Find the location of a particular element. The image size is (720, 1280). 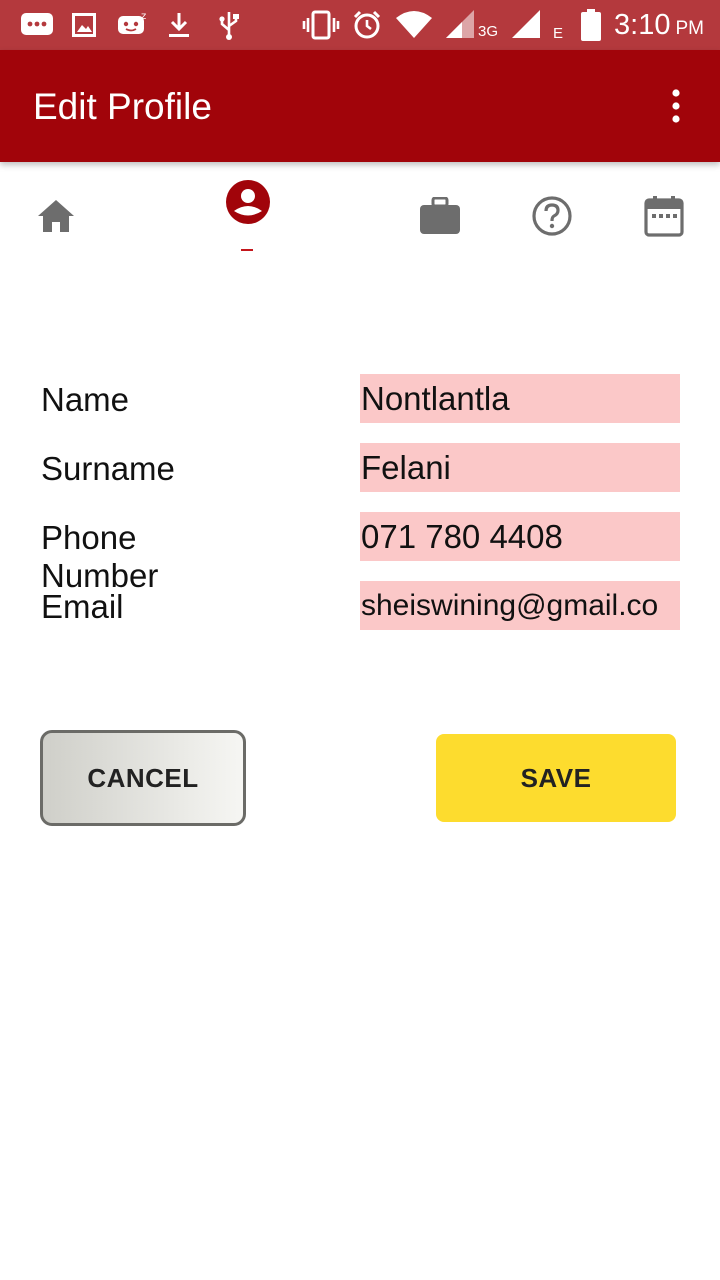

status-bar: z 3G E 3:10 PM is located at coordinates (360, 25).